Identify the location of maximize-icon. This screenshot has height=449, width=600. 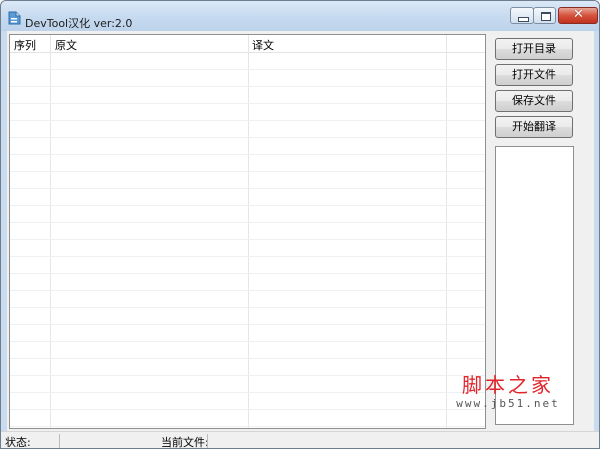
(546, 16).